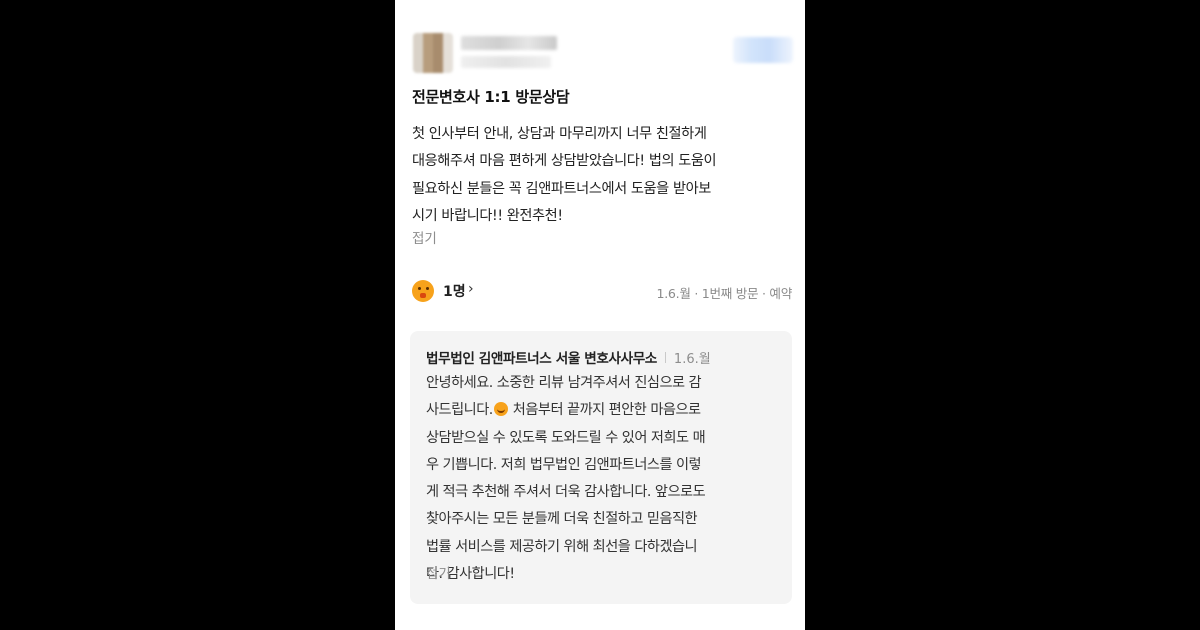 The image size is (1200, 630). Describe the element at coordinates (763, 50) in the screenshot. I see `follow-button-blurred` at that location.